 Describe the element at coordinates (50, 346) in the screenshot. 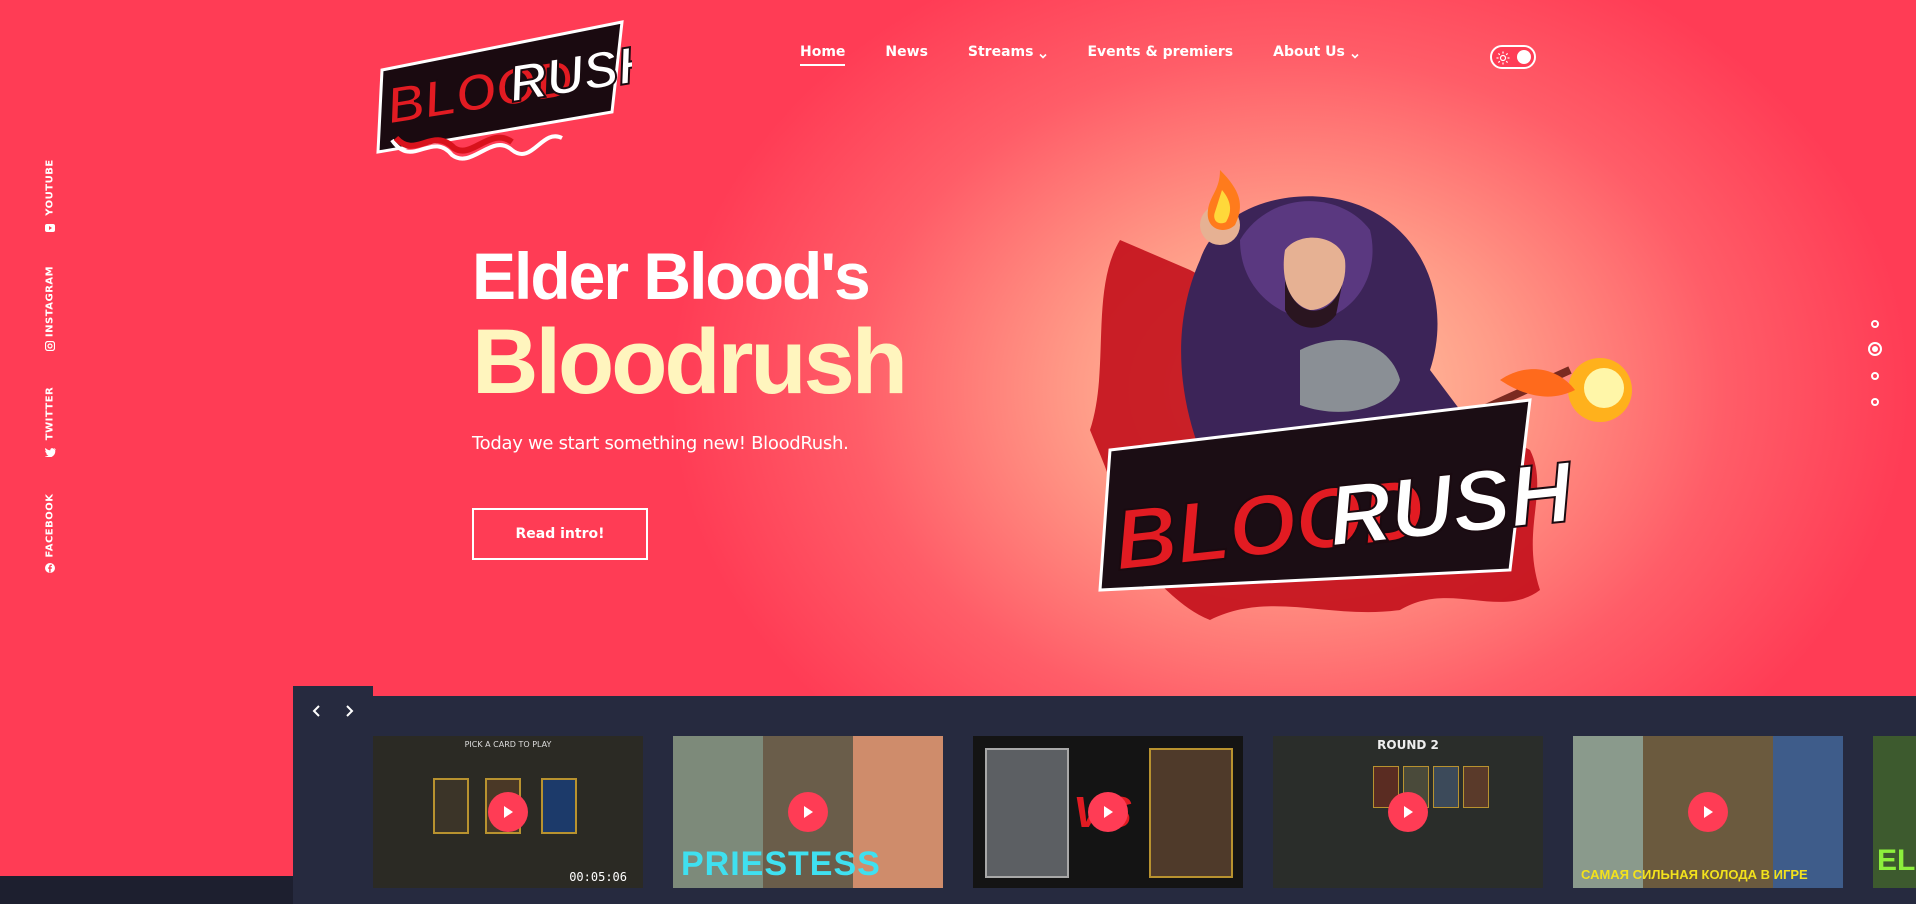

I see `instagram-icon` at that location.